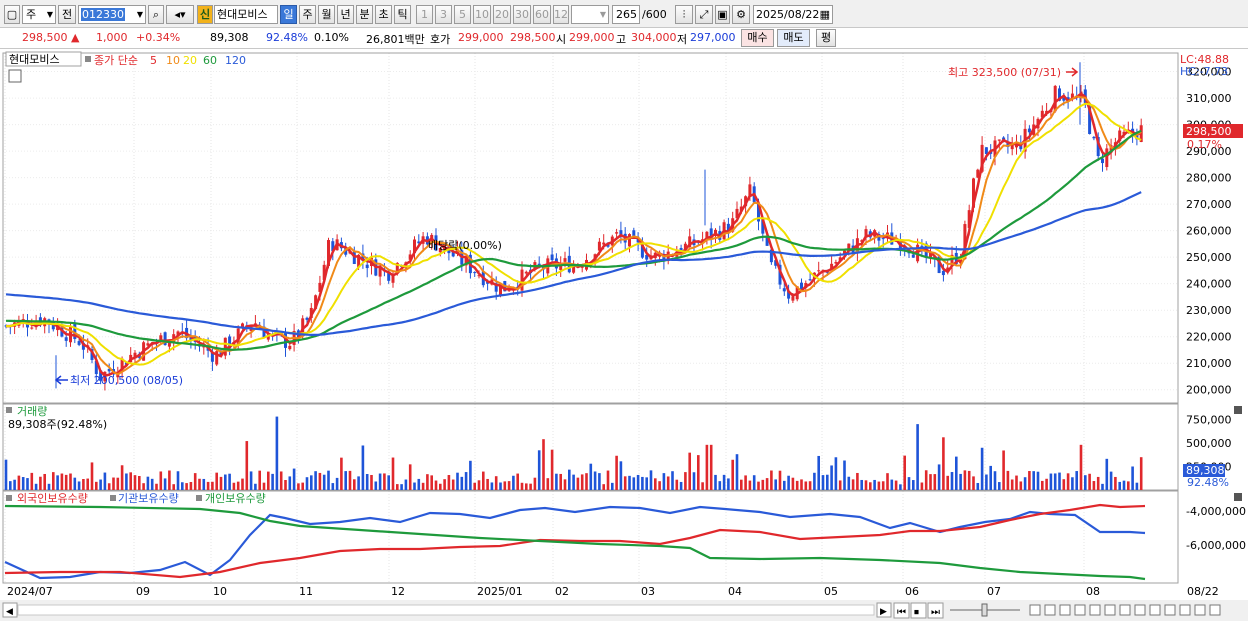 The image size is (1248, 621). Describe the element at coordinates (561, 14) in the screenshot. I see `minute-120: 120` at that location.